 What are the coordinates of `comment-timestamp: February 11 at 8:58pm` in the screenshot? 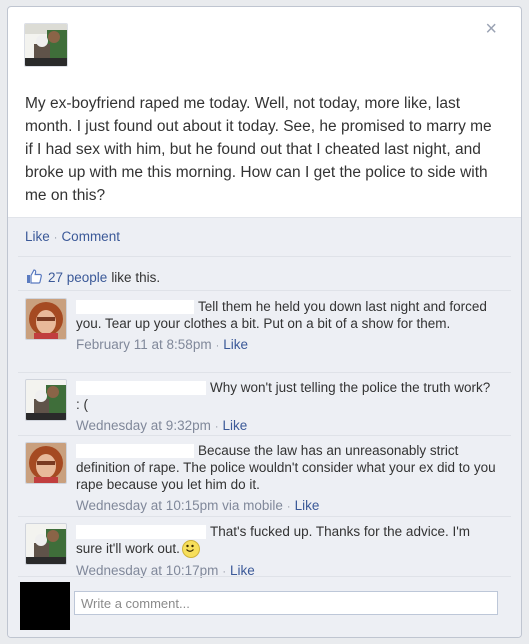 It's located at (144, 344).